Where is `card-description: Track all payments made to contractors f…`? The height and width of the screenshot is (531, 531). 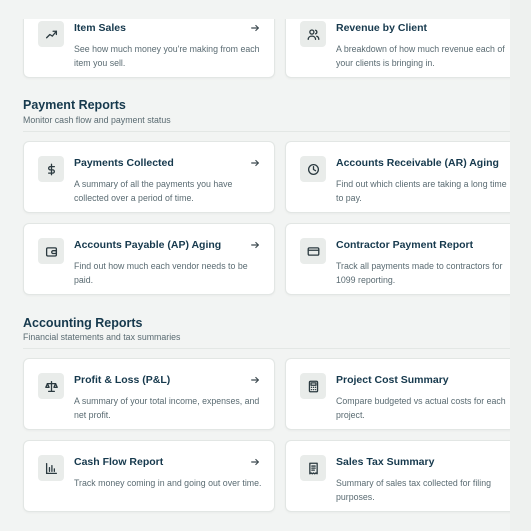 card-description: Track all payments made to contractors f… is located at coordinates (419, 273).